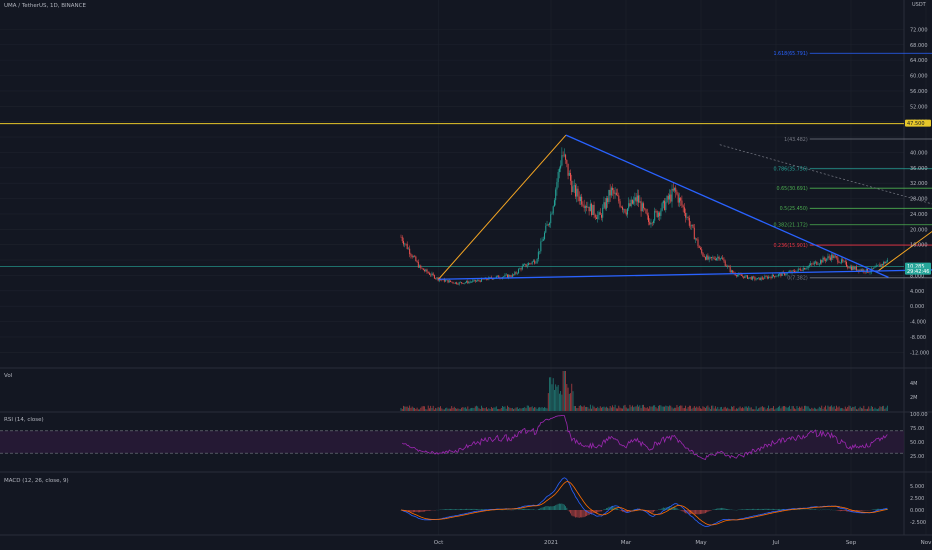 The image size is (932, 550). Describe the element at coordinates (24, 420) in the screenshot. I see `rsi-legend: RSI (14, close)` at that location.